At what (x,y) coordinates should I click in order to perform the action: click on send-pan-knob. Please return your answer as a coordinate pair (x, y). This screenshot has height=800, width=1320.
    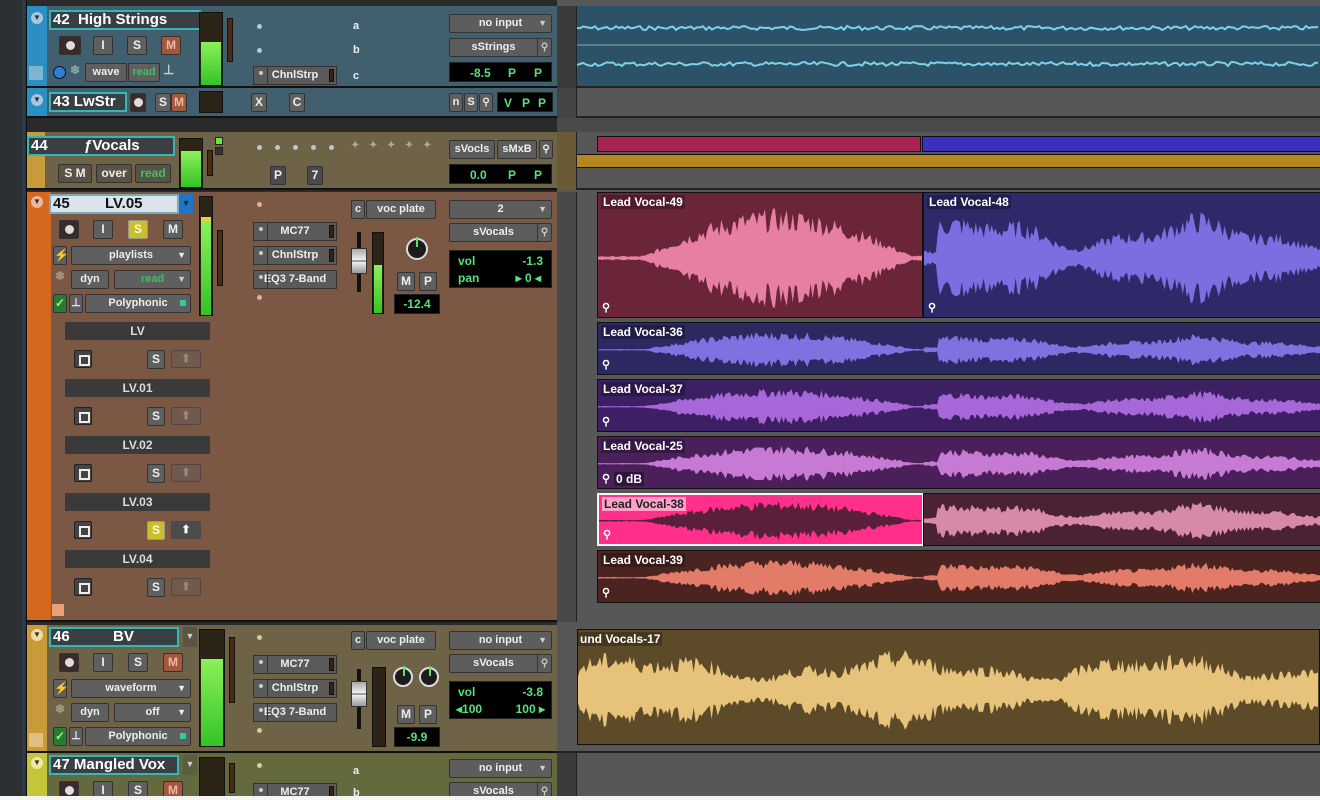
    Looking at the image, I should click on (417, 248).